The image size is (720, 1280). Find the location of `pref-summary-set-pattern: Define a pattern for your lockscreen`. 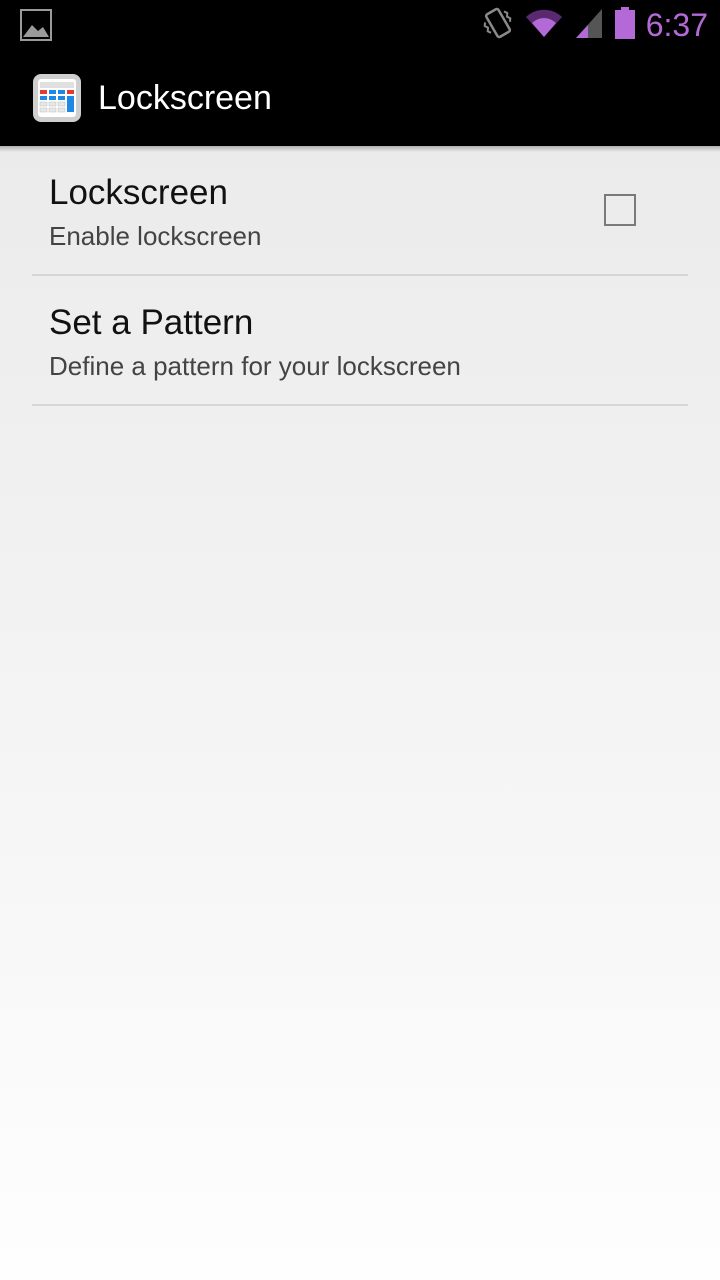

pref-summary-set-pattern: Define a pattern for your lockscreen is located at coordinates (255, 366).